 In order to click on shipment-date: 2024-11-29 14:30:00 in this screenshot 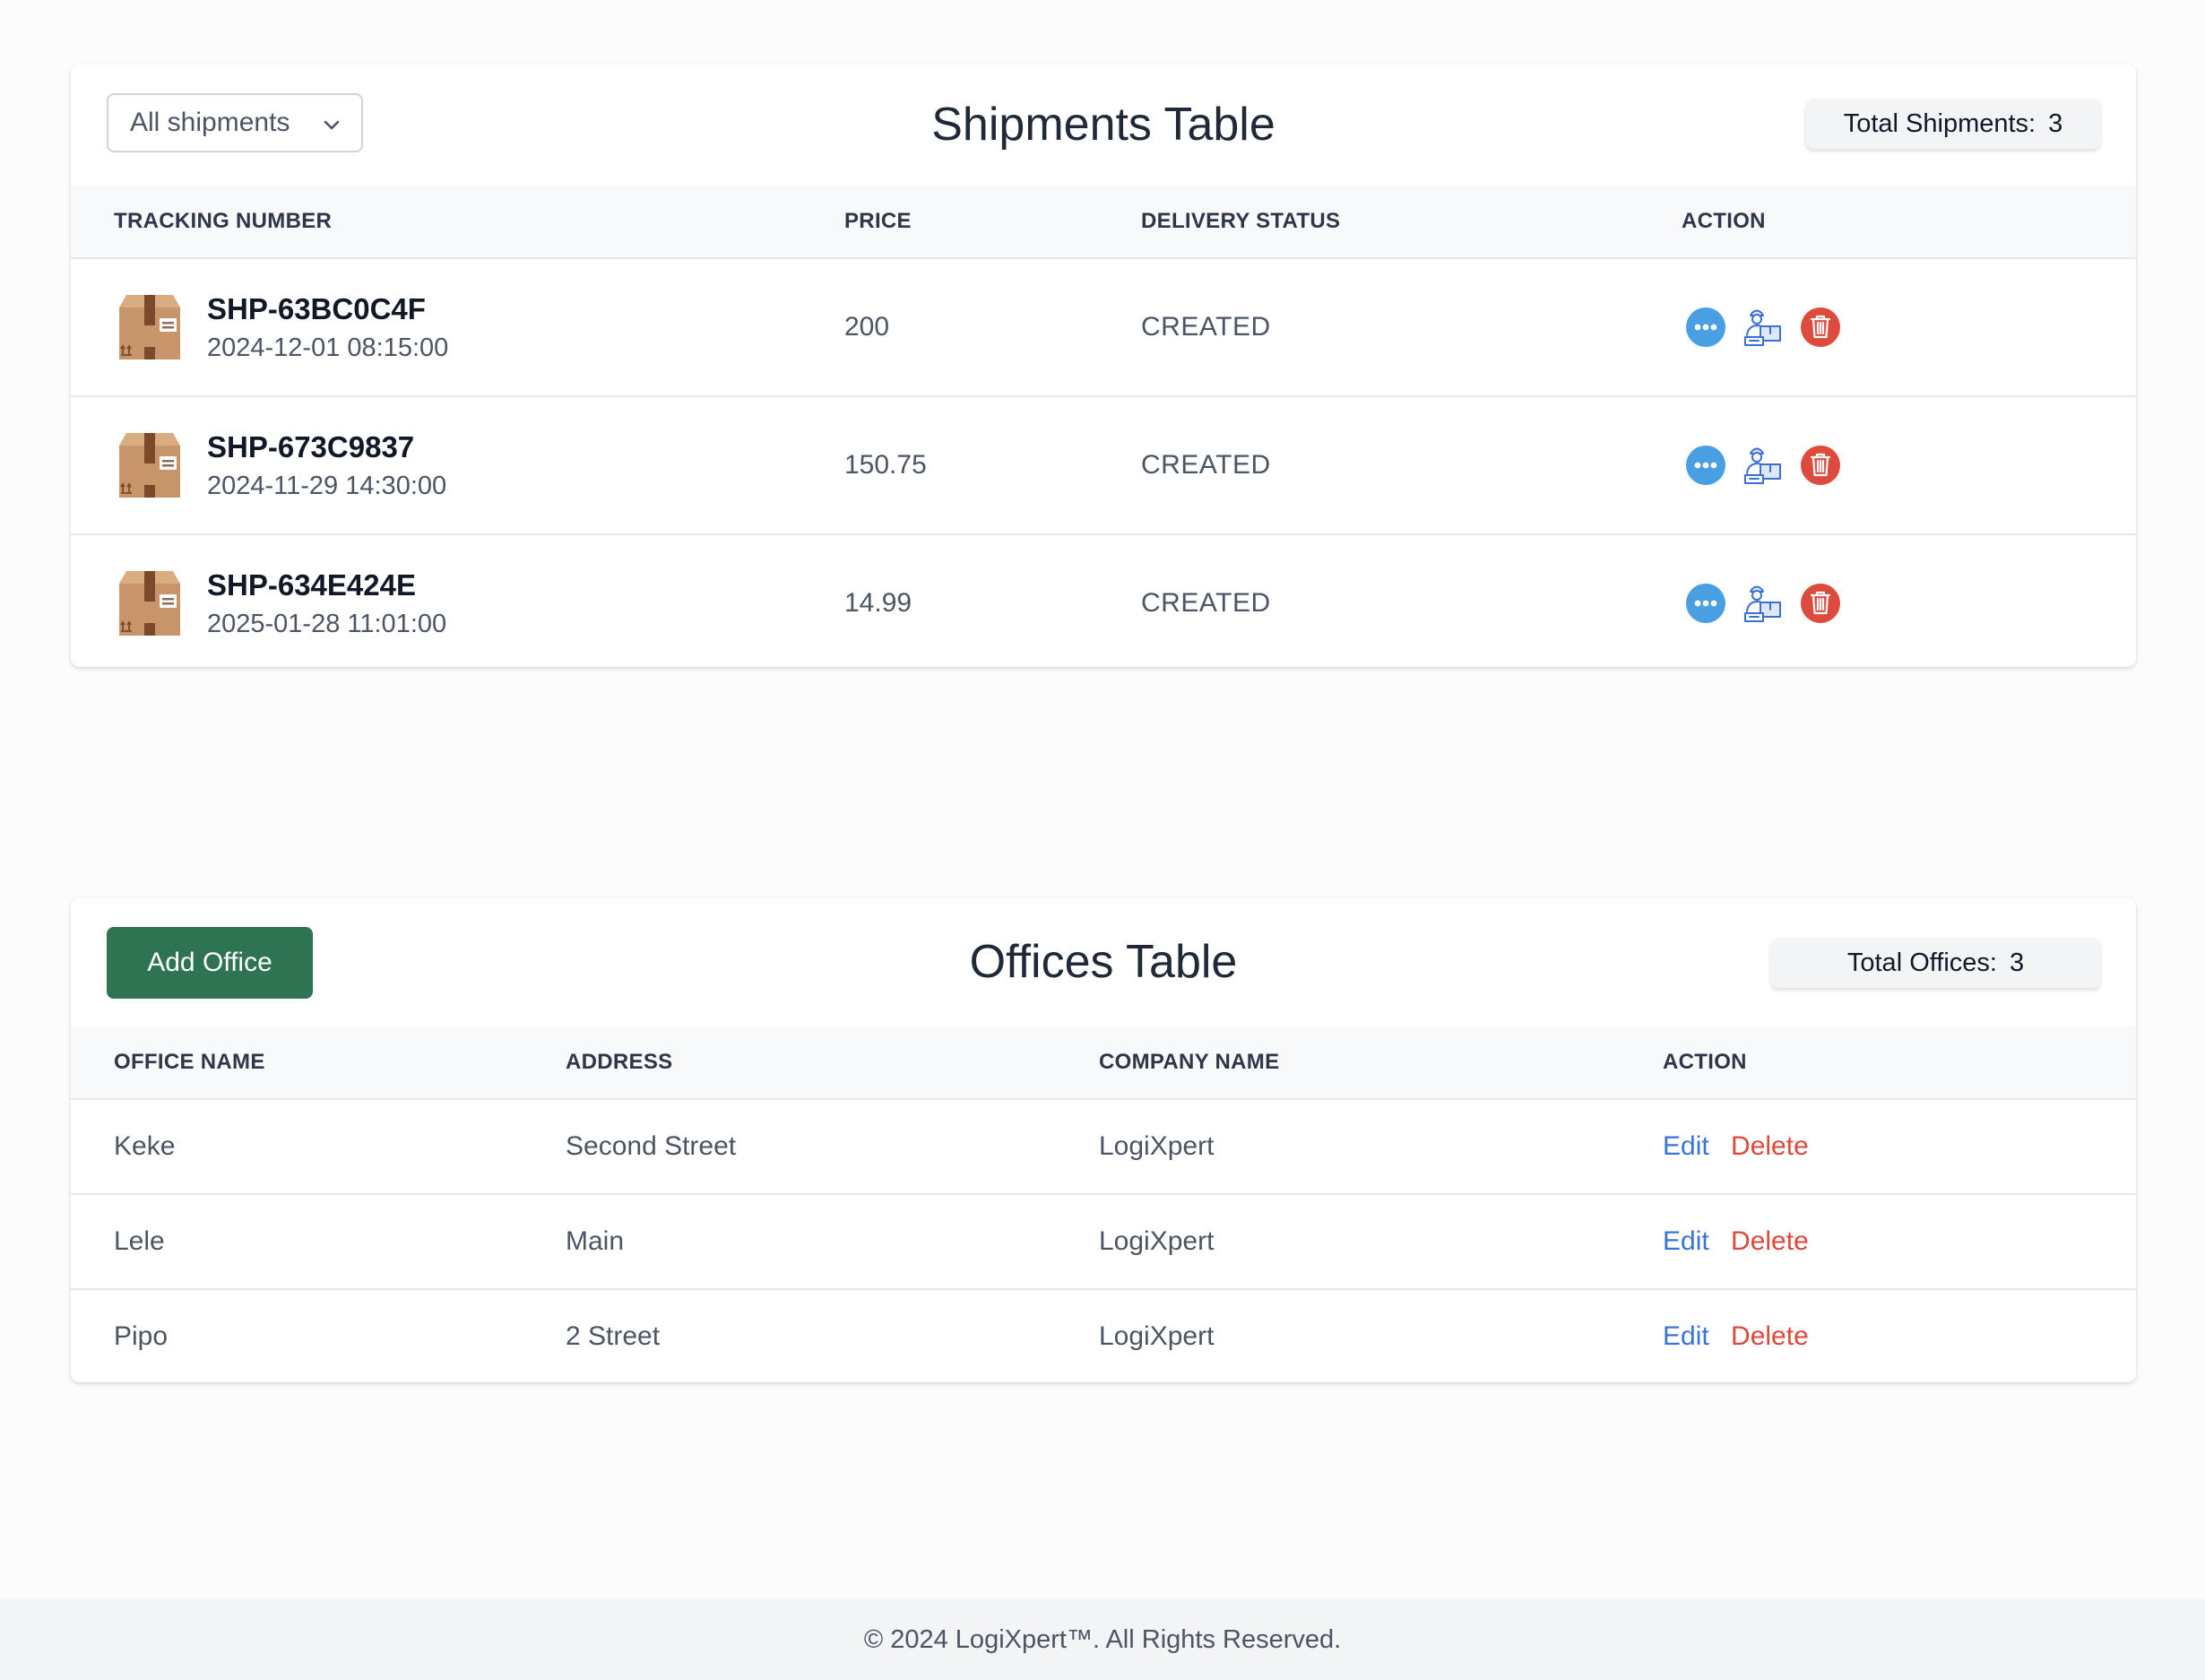, I will do `click(327, 485)`.